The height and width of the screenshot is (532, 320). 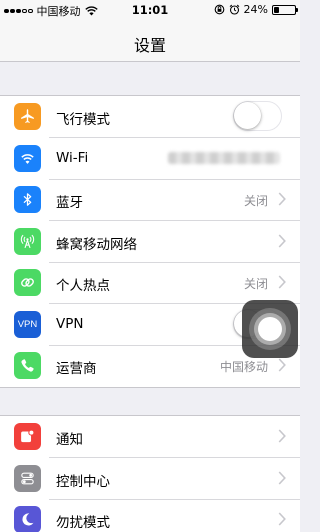 I want to click on alarm-clock-icon, so click(x=234, y=9).